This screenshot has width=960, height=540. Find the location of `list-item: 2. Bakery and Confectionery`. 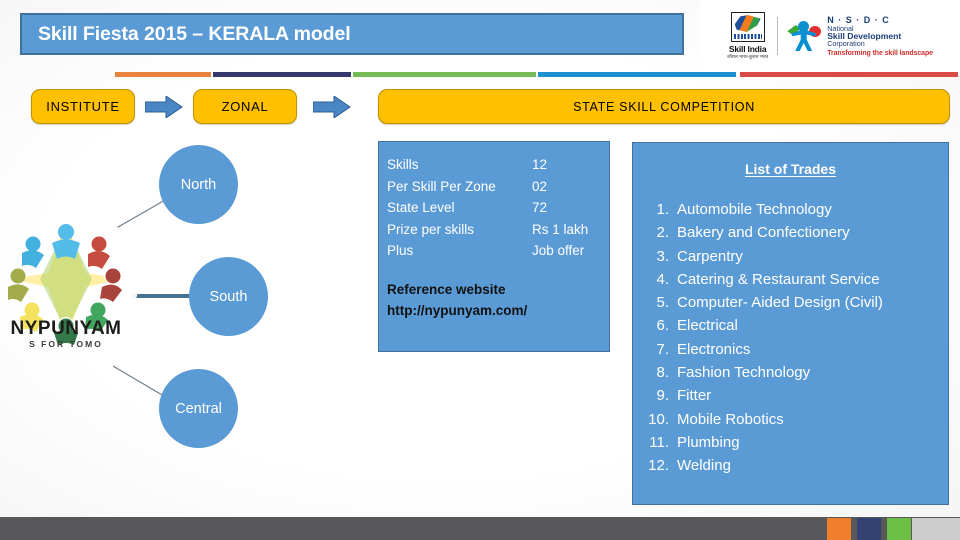

list-item: 2. Bakery and Confectionery is located at coordinates (795, 232).